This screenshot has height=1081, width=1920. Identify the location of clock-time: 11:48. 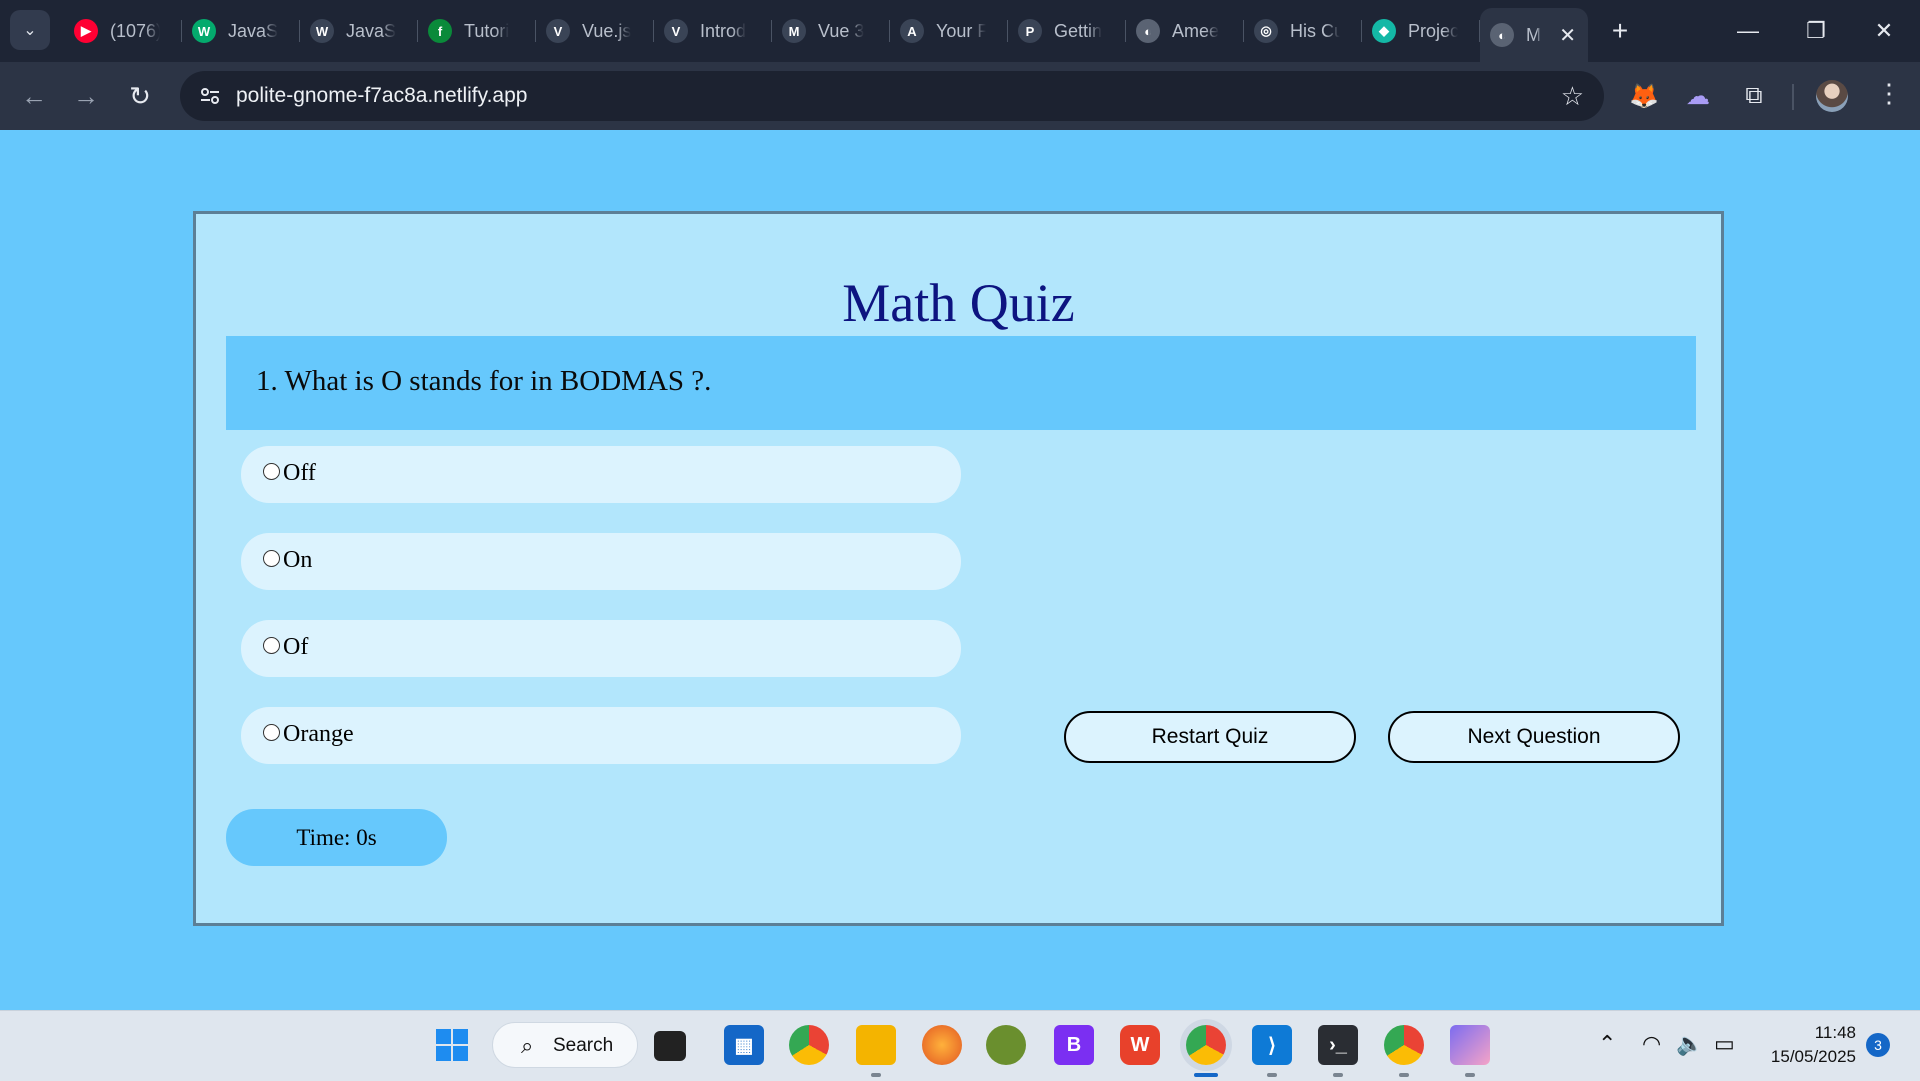
(1835, 1032).